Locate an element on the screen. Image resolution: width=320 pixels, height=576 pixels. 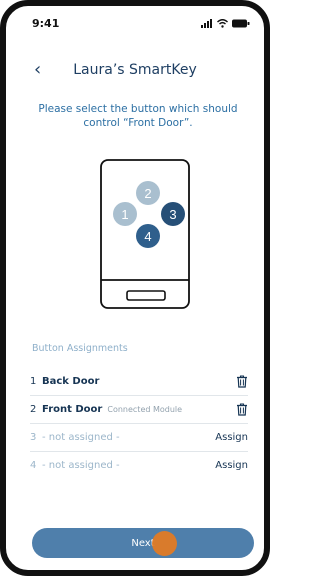
key-button-4: 4 is located at coordinates (148, 236).